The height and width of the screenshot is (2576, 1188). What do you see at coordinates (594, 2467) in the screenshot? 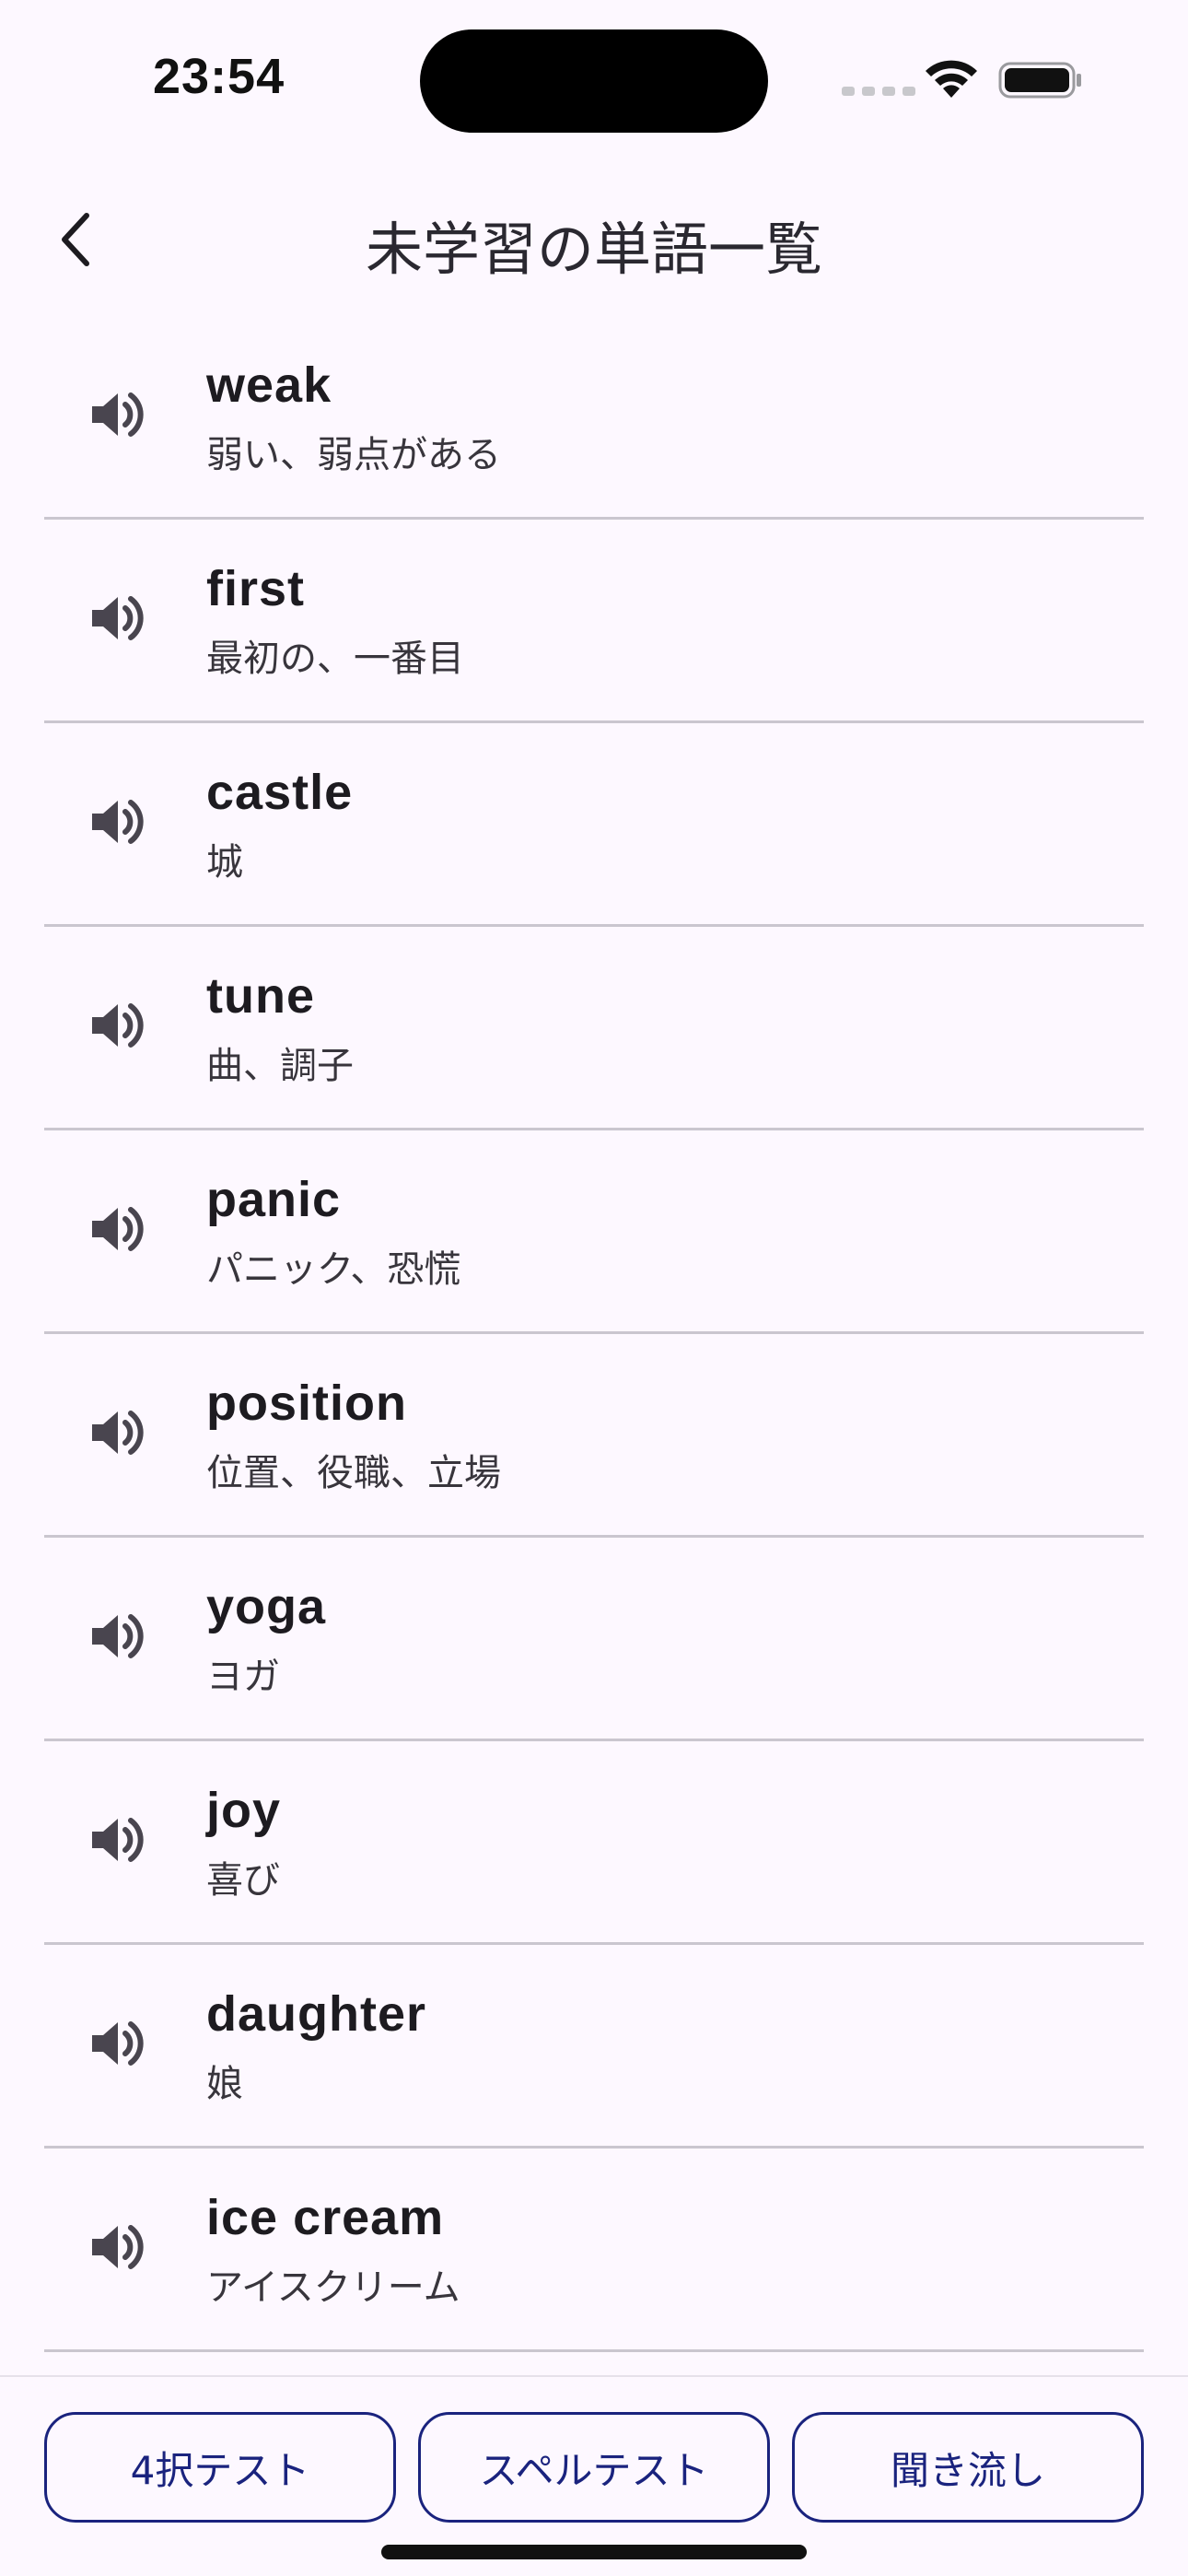
I see `spelling-test-button: スペルテスト` at bounding box center [594, 2467].